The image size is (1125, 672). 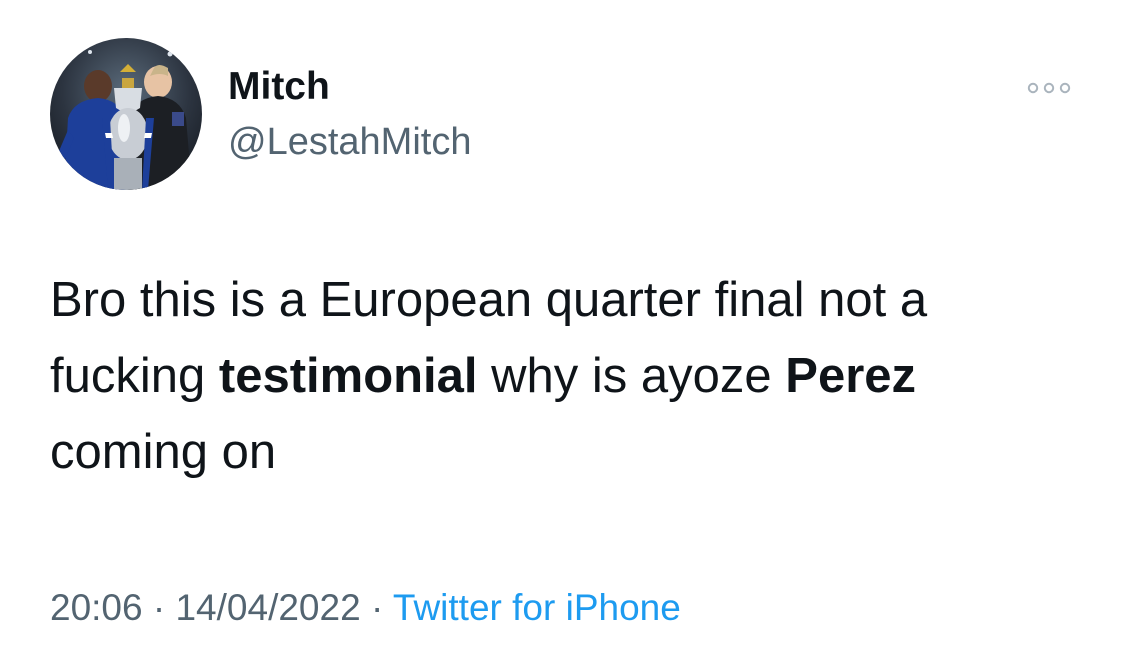 I want to click on tweet-text-bold-segment: Perez, so click(x=851, y=376).